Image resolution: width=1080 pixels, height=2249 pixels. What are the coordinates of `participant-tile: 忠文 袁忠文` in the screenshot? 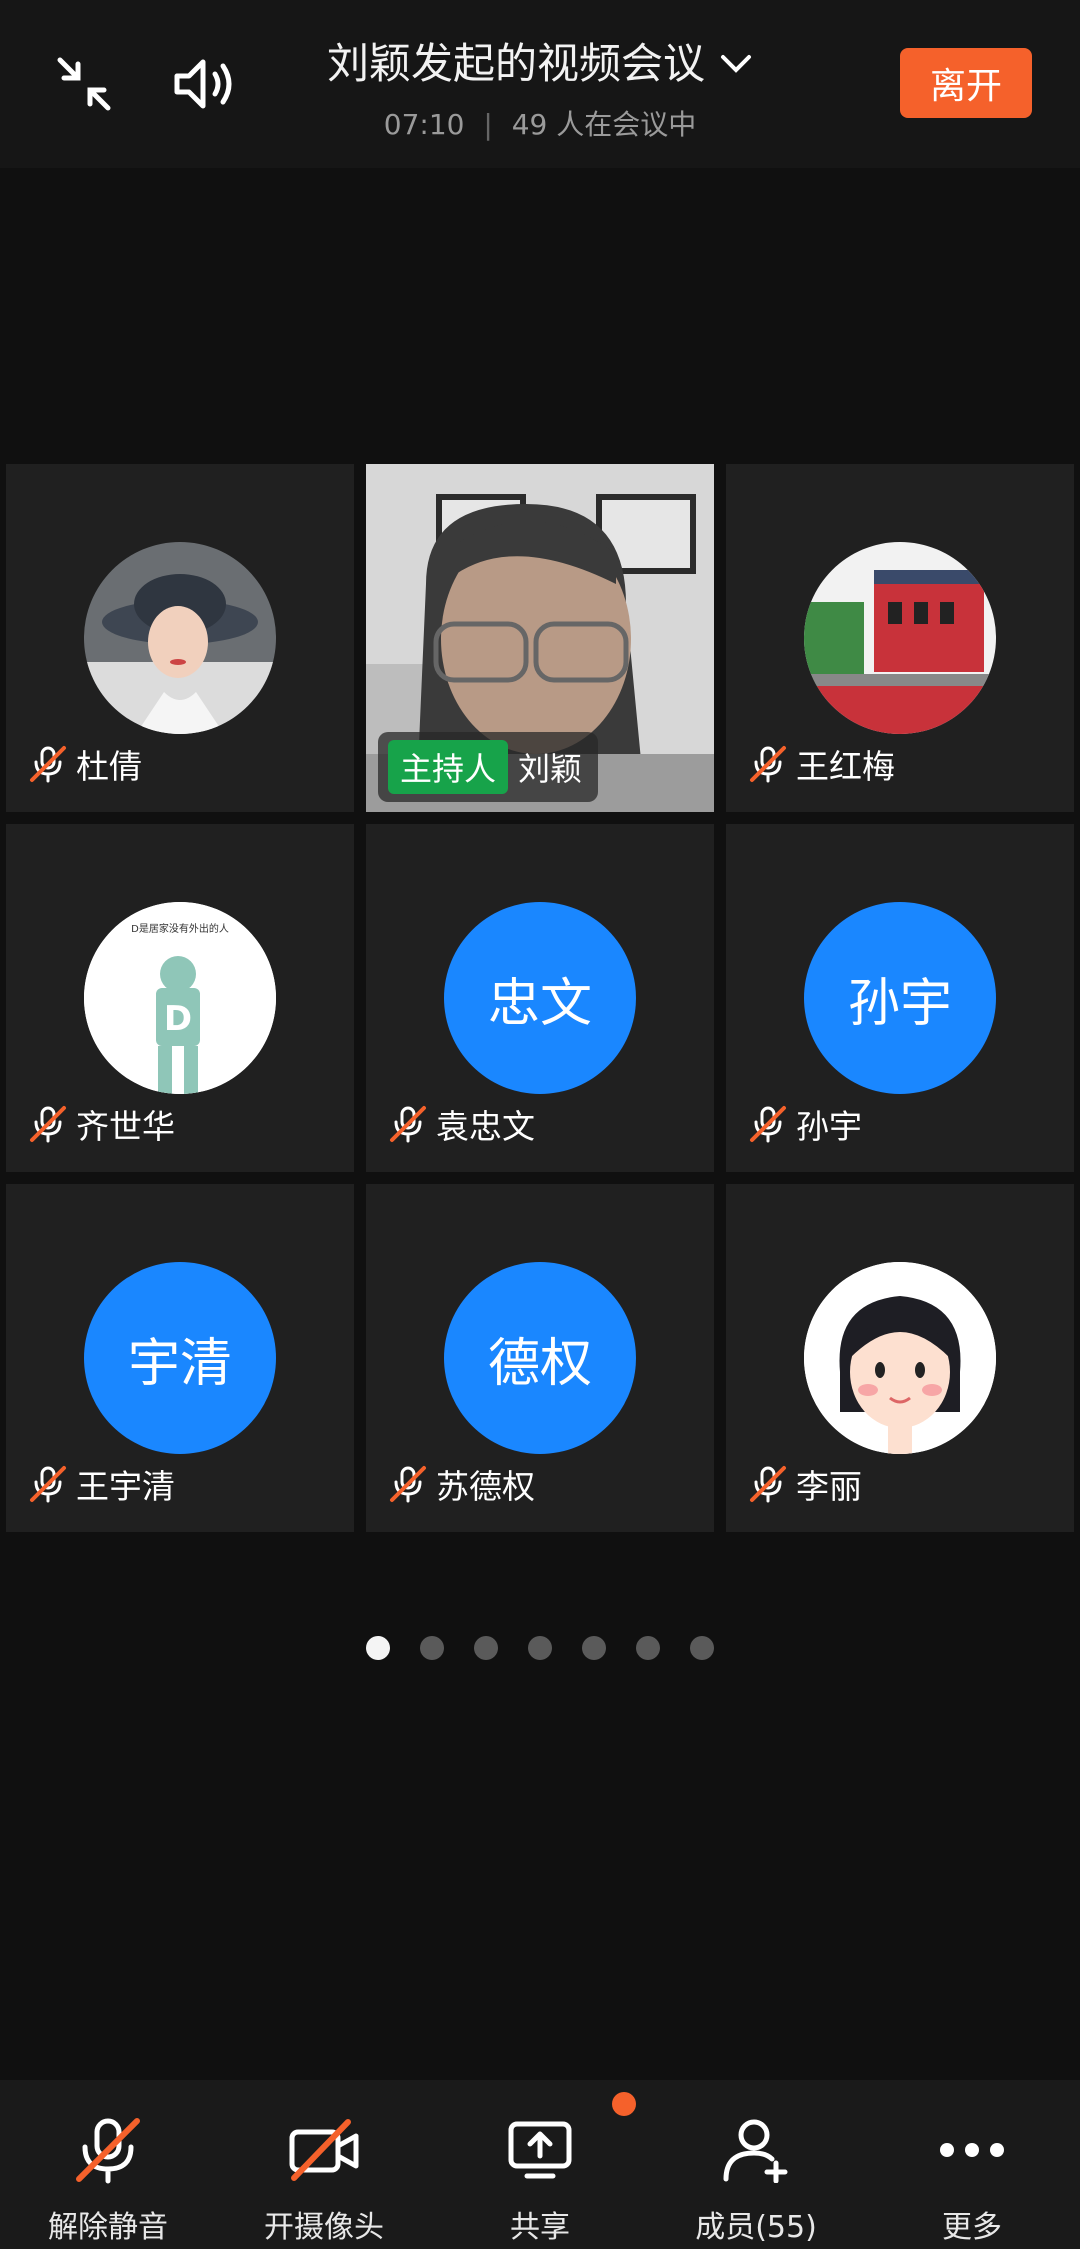 It's located at (540, 998).